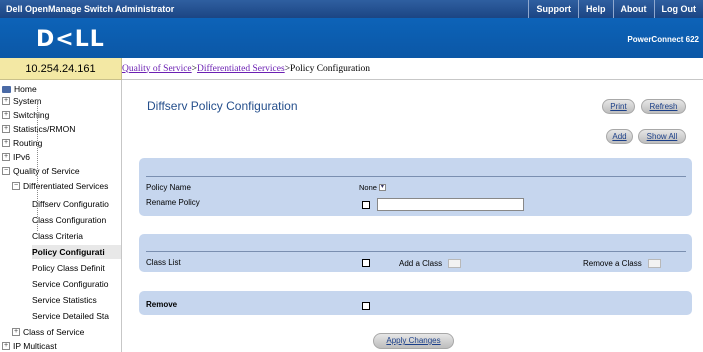 This screenshot has width=703, height=352. I want to click on nav-label: Quality of Service, so click(46, 171).